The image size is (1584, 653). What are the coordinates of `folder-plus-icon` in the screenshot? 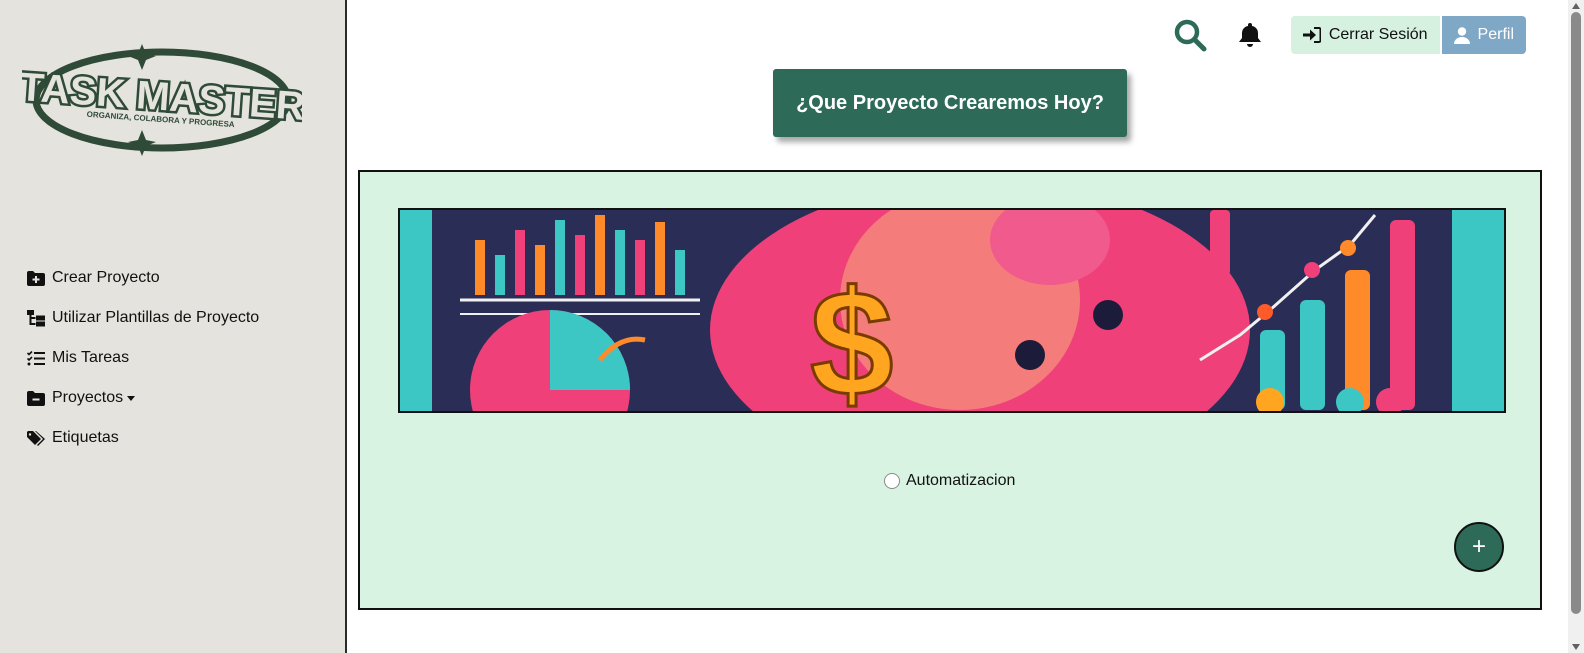 It's located at (36, 278).